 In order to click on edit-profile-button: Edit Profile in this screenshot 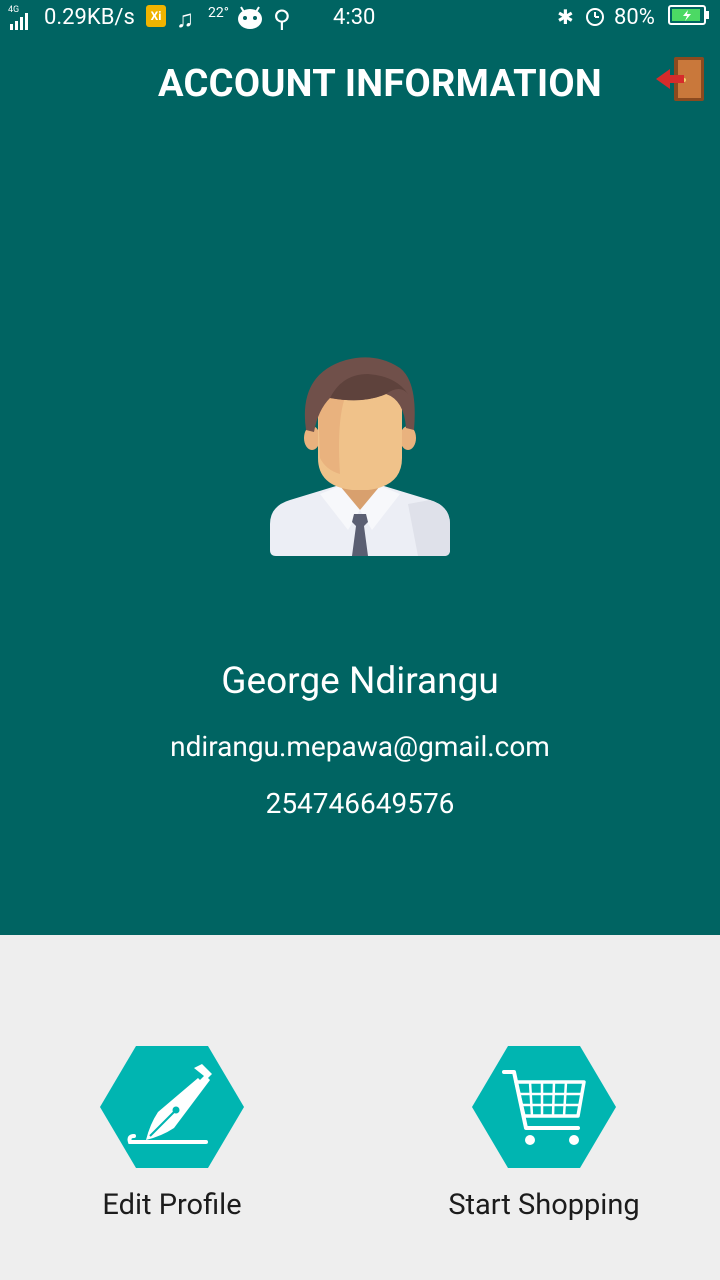, I will do `click(172, 1139)`.